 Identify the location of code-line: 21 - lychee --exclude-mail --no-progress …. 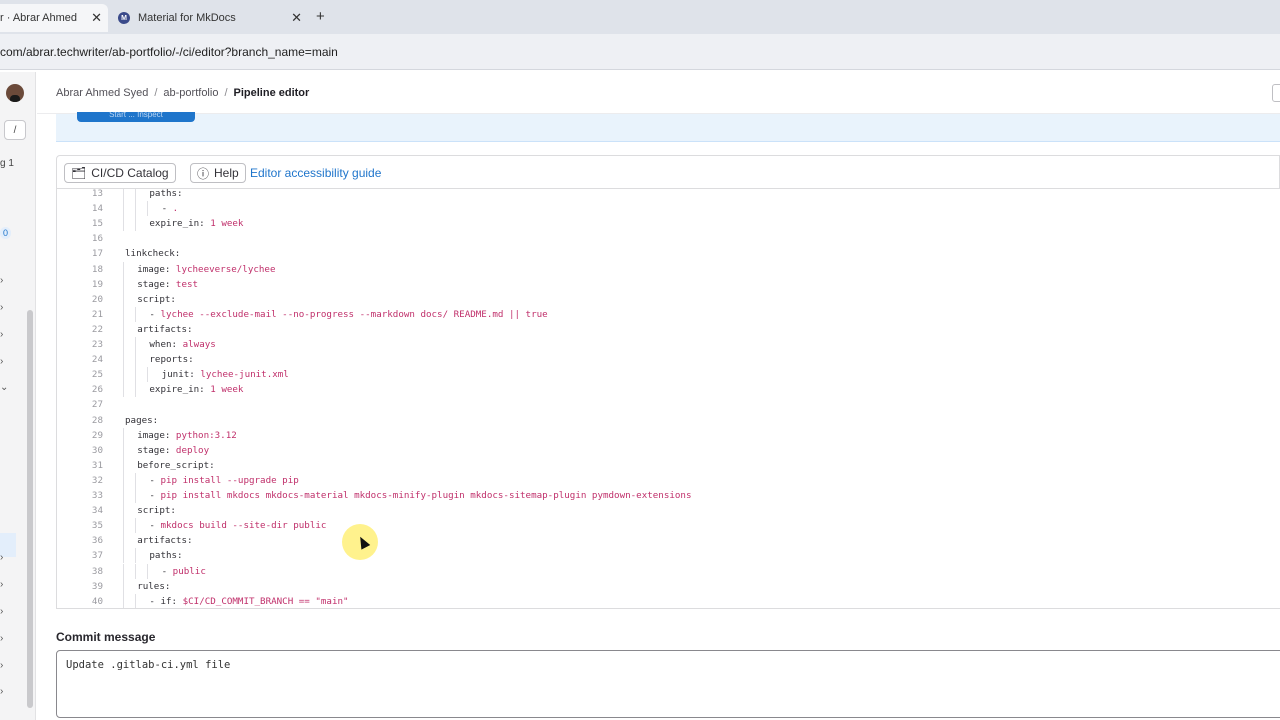
(668, 314).